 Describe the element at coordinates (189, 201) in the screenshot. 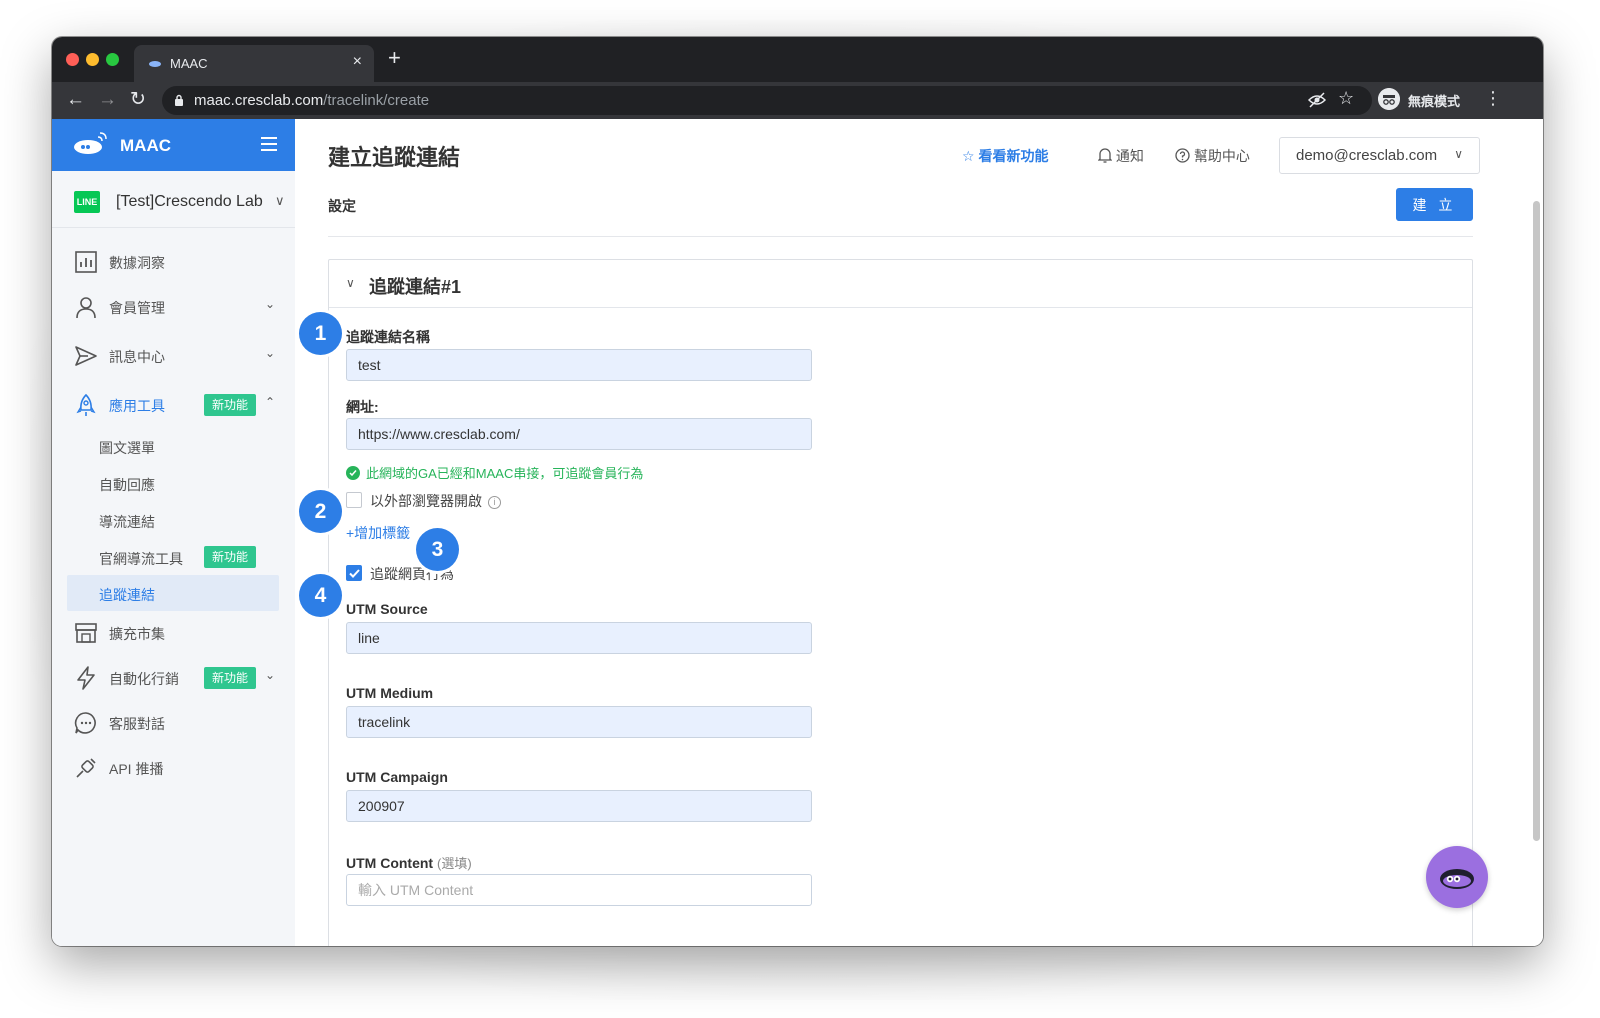

I see `account-name: [Test]Crescendo Lab` at that location.